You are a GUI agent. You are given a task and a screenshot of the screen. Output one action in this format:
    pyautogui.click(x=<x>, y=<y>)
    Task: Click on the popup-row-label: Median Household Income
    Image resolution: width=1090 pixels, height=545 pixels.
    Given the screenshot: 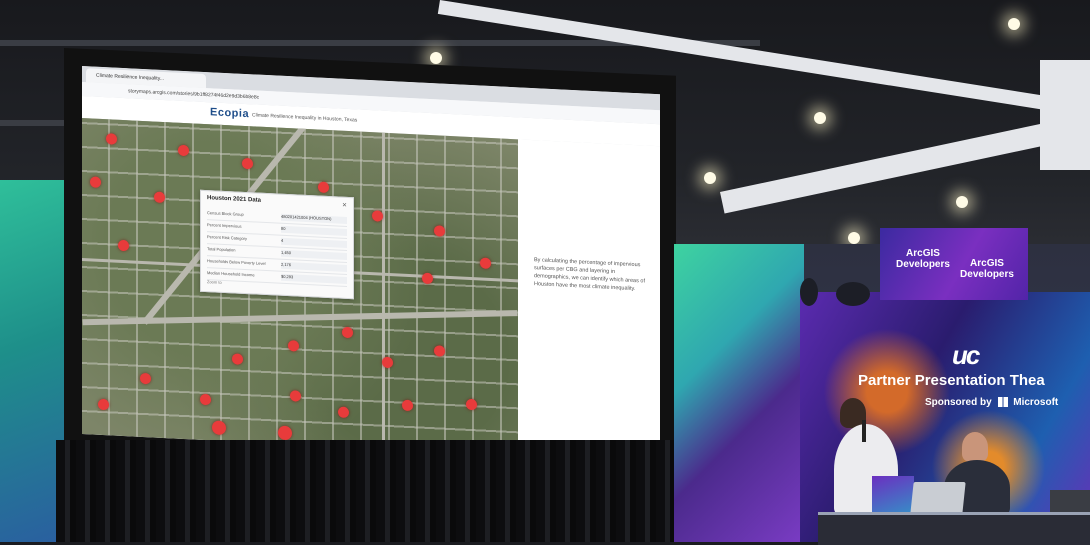 What is the action you would take?
    pyautogui.click(x=231, y=274)
    